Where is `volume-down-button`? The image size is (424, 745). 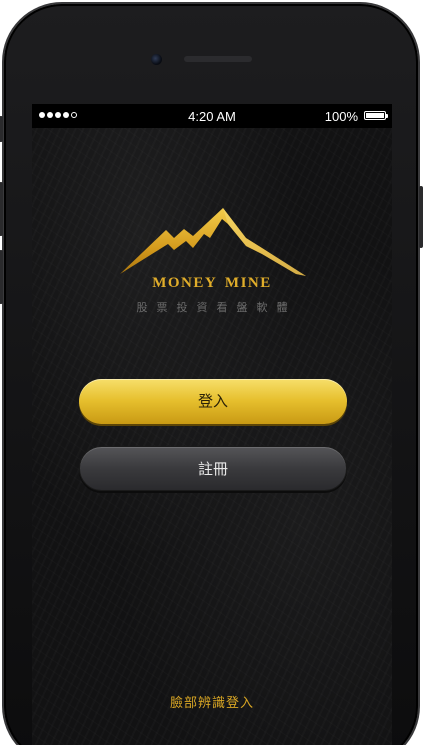
volume-down-button is located at coordinates (1, 277).